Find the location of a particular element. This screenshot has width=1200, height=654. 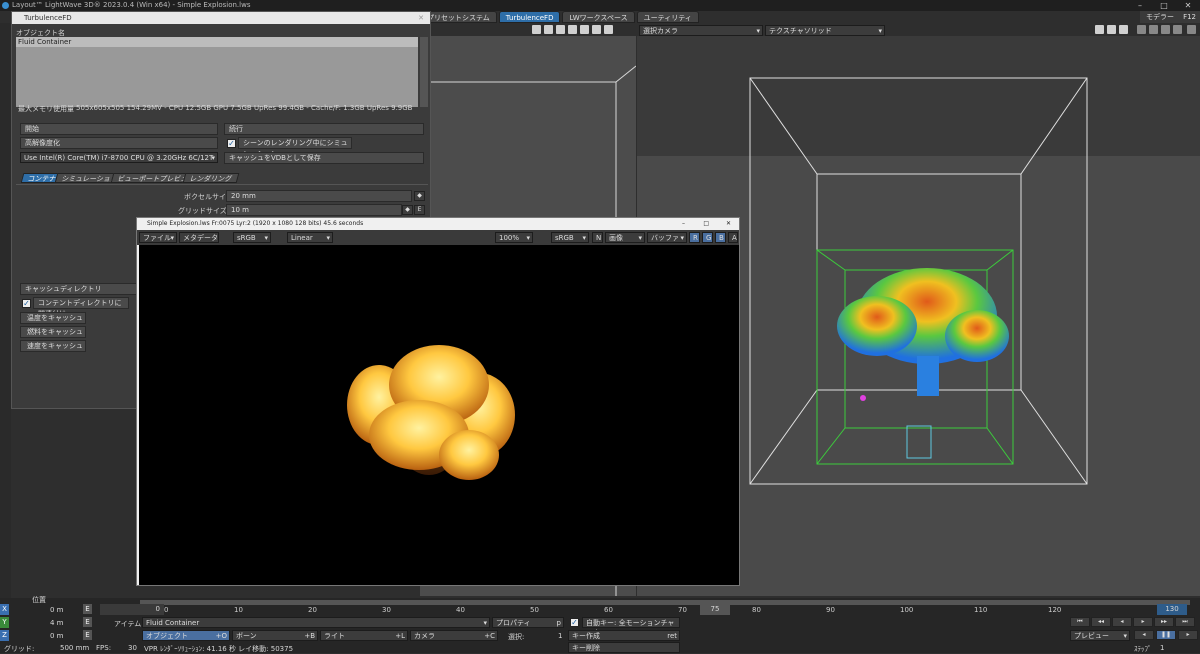

x-e-button: E is located at coordinates (87, 609).